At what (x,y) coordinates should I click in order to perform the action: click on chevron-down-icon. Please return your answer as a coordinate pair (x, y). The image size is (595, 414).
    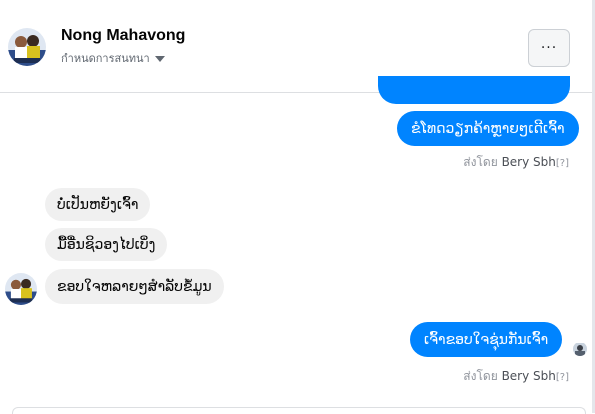
    Looking at the image, I should click on (159, 59).